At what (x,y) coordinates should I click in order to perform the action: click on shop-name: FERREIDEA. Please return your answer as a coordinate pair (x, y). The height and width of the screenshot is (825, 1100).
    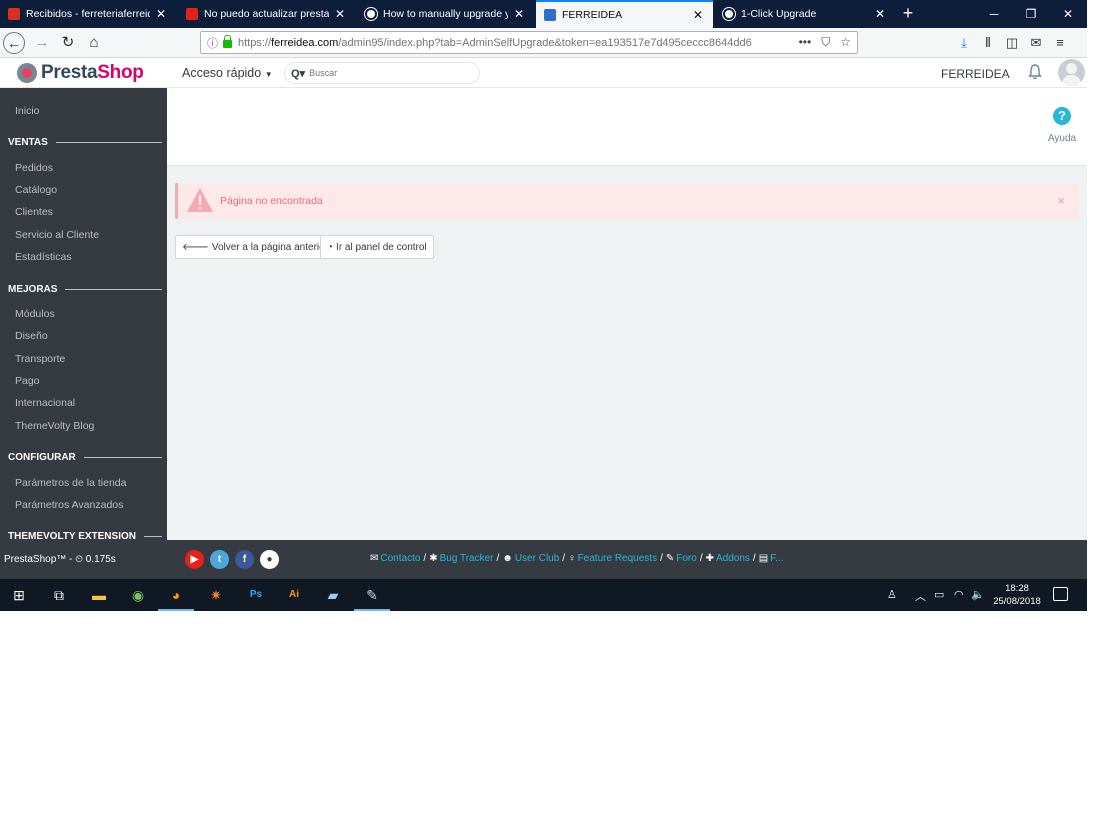
    Looking at the image, I should click on (975, 74).